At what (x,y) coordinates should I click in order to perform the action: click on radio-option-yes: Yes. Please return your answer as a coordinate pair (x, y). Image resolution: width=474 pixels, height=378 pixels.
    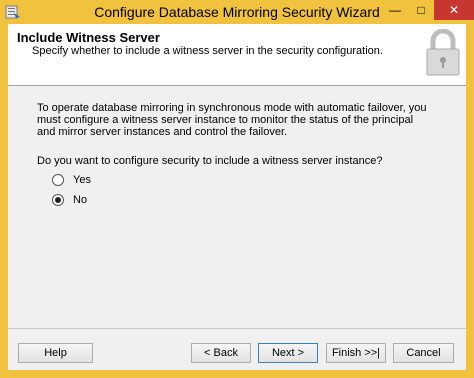
    Looking at the image, I should click on (71, 180).